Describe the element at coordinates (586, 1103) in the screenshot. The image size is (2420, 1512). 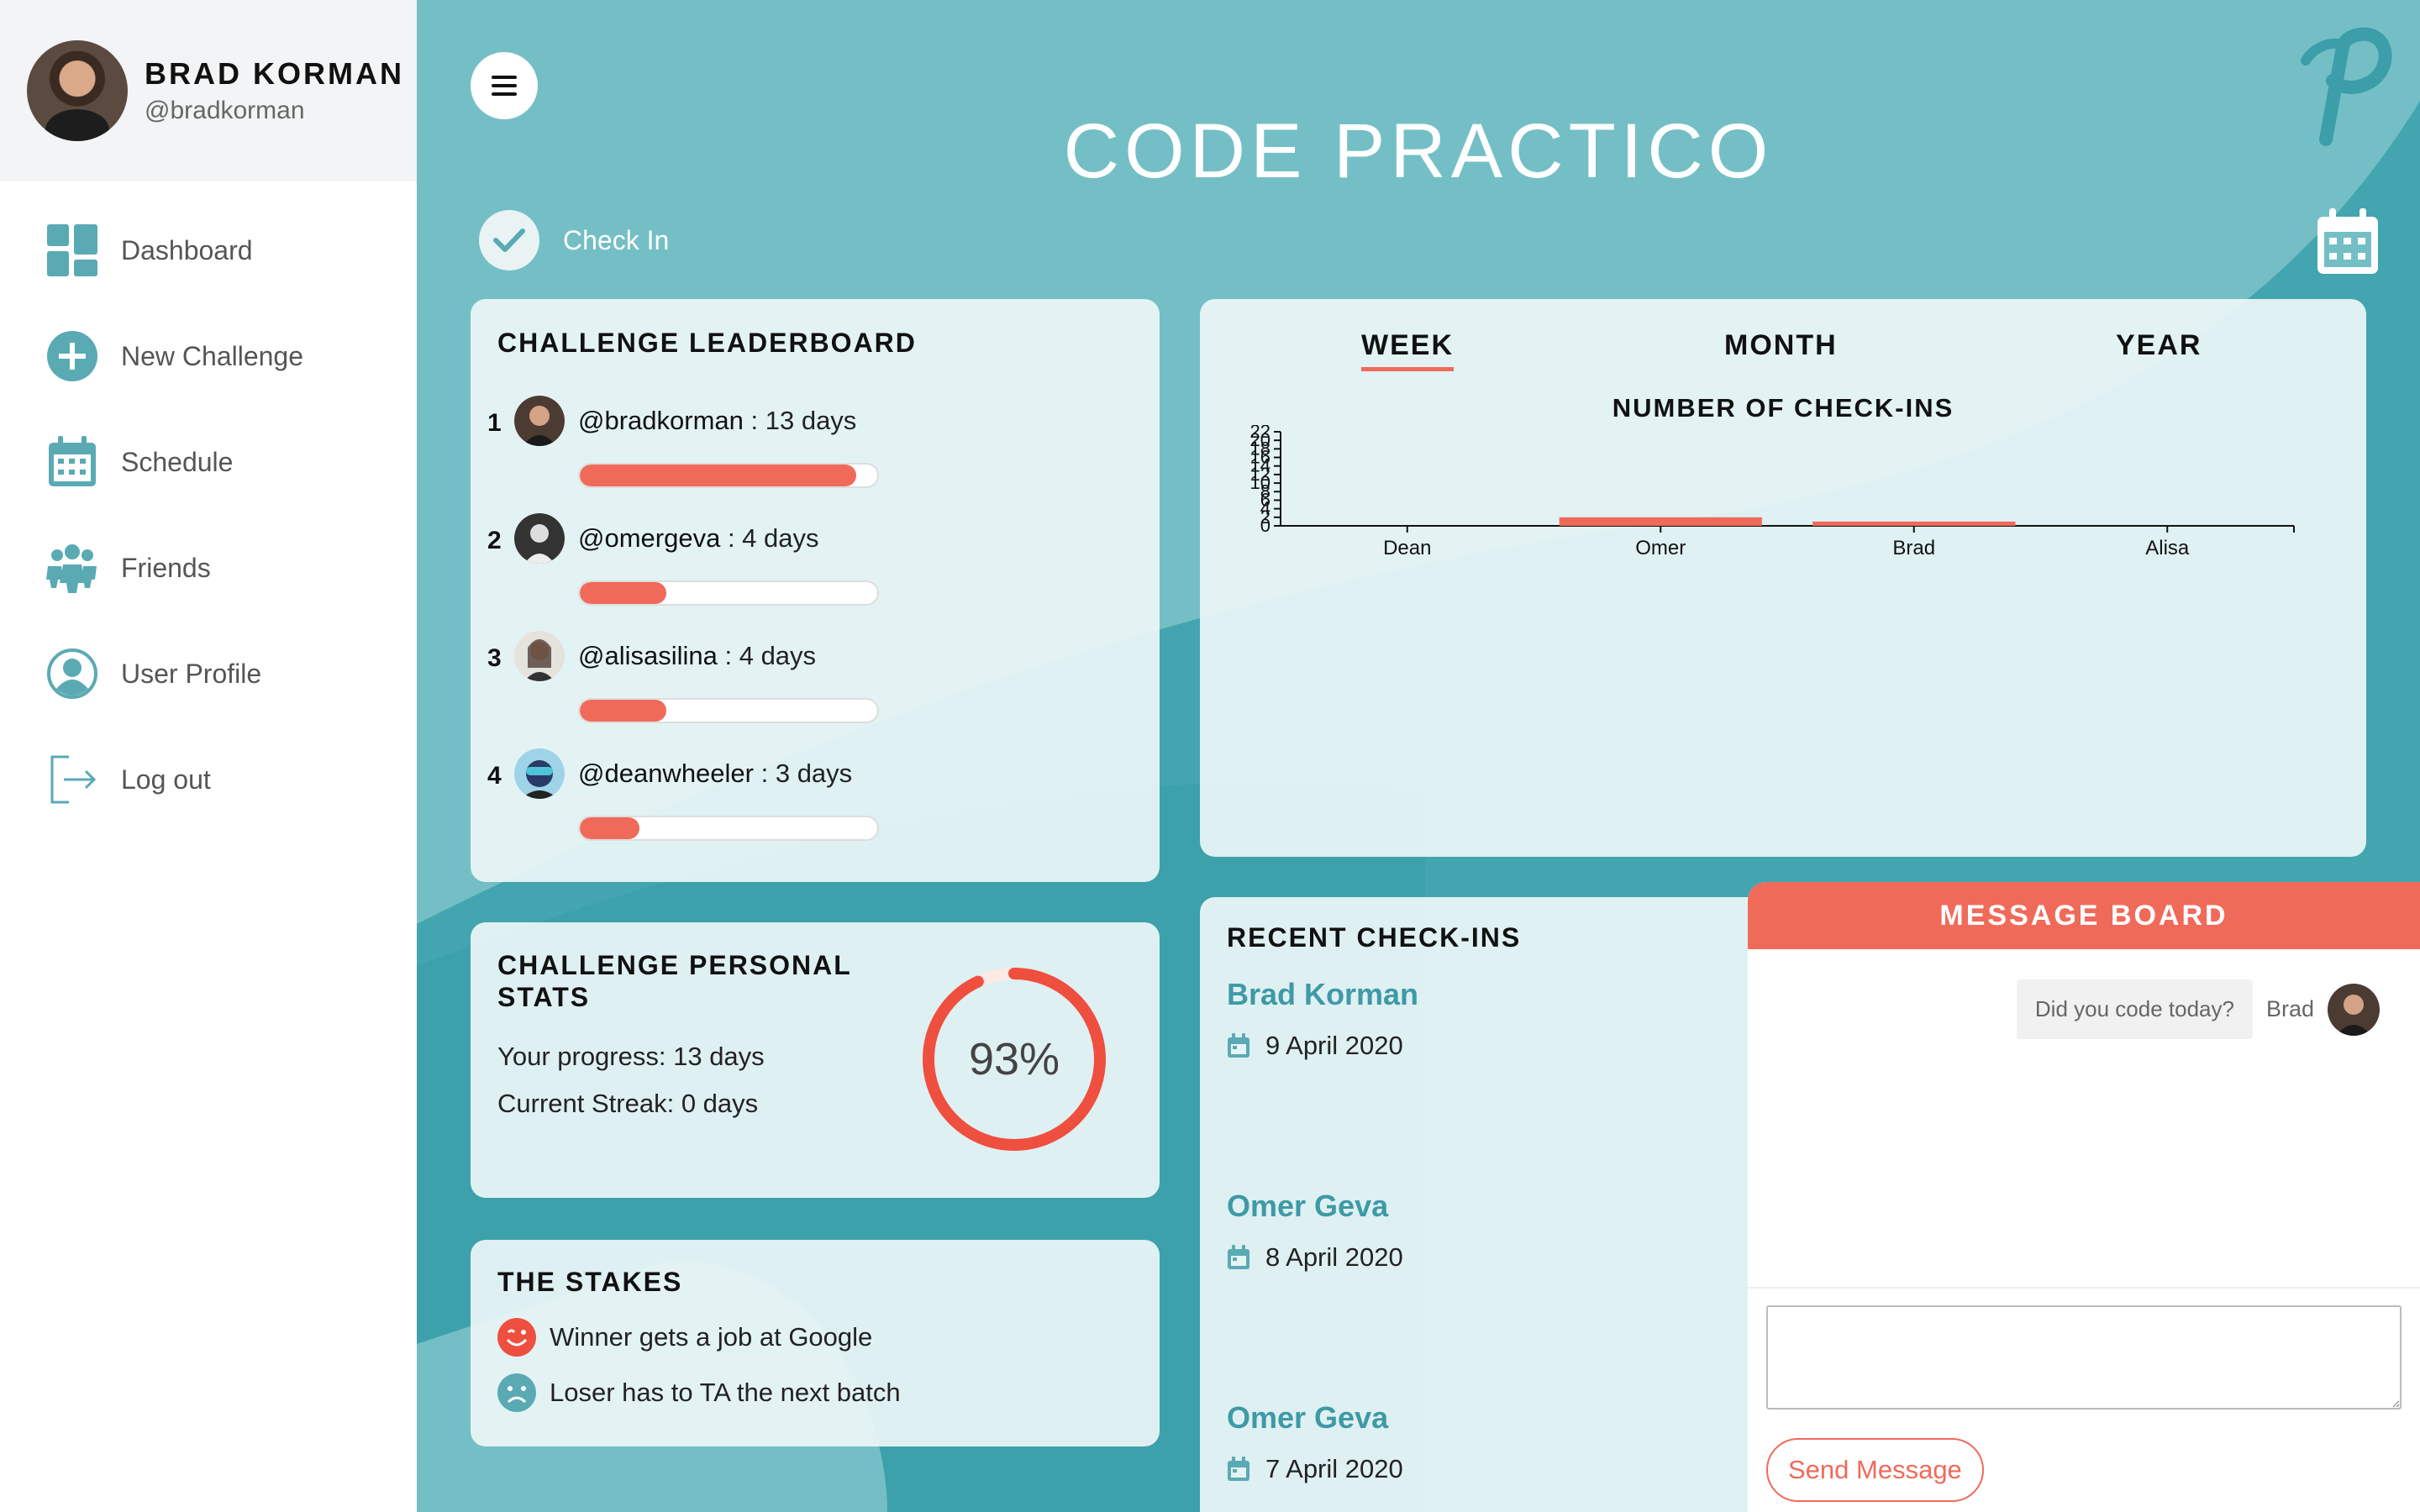
I see `streak-stat-label: Current Streak:` at that location.